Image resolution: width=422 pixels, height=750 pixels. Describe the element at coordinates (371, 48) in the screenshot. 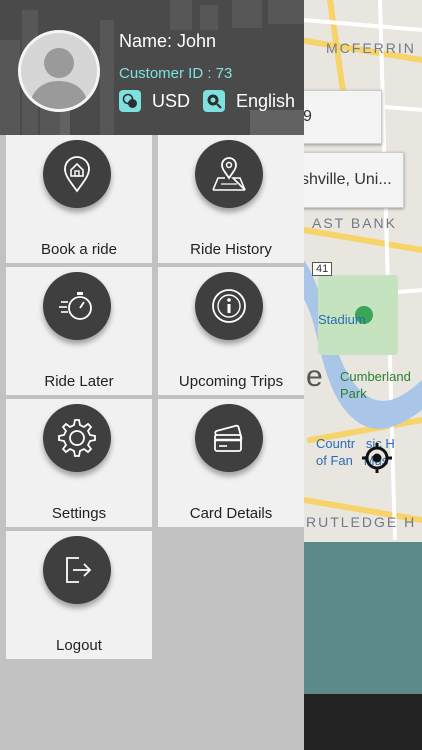

I see `map-label-mcferrin: MCFERRIN` at that location.